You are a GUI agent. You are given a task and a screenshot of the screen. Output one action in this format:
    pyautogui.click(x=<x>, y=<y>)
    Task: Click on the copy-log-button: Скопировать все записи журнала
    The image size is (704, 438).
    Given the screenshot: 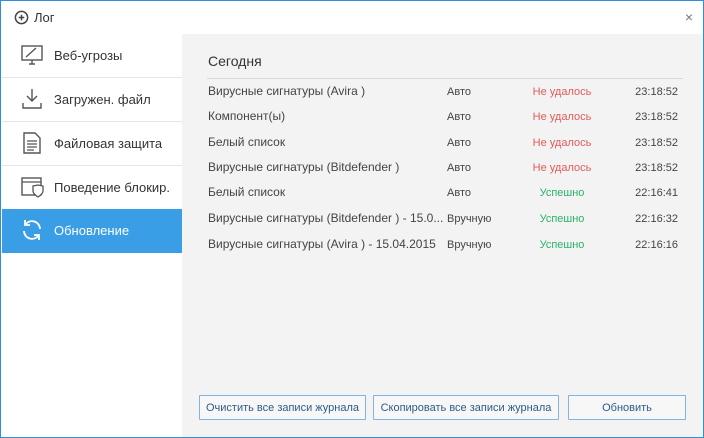 What is the action you would take?
    pyautogui.click(x=466, y=407)
    